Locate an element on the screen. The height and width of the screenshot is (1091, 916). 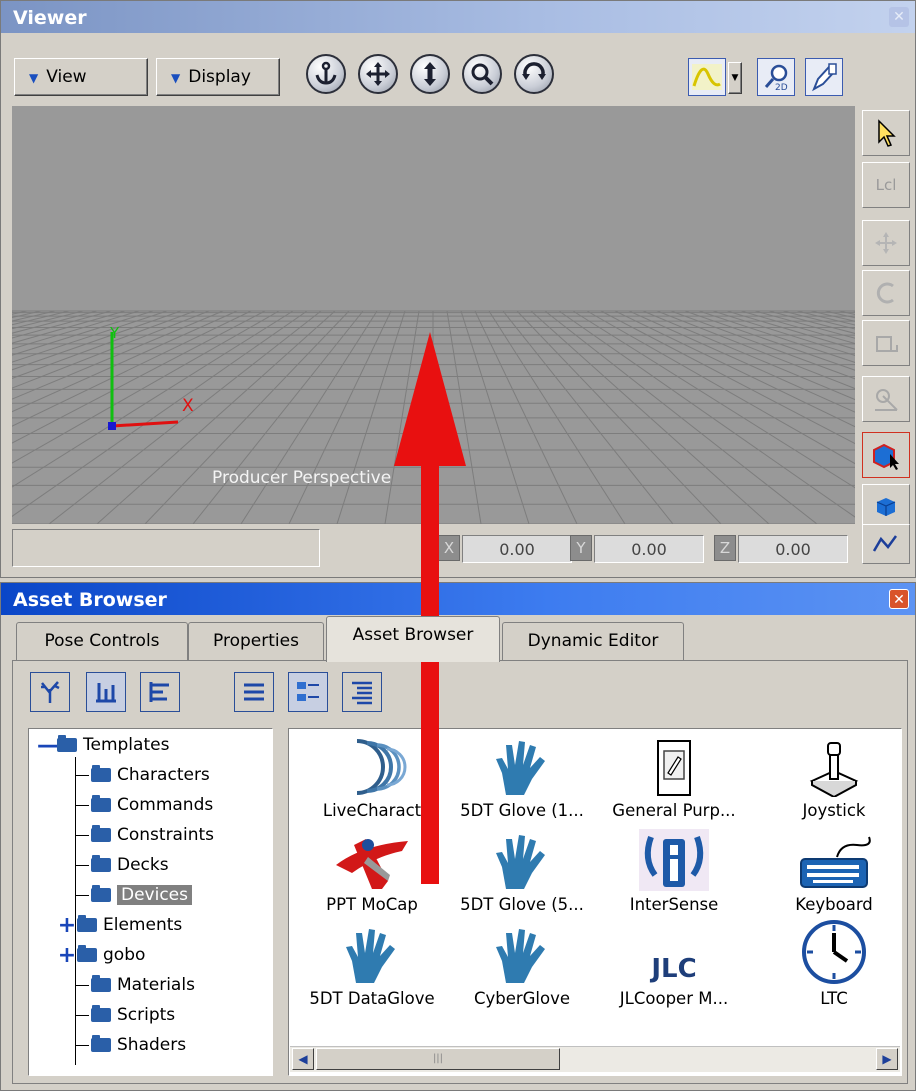
tree-item: + Elements is located at coordinates (119, 925).